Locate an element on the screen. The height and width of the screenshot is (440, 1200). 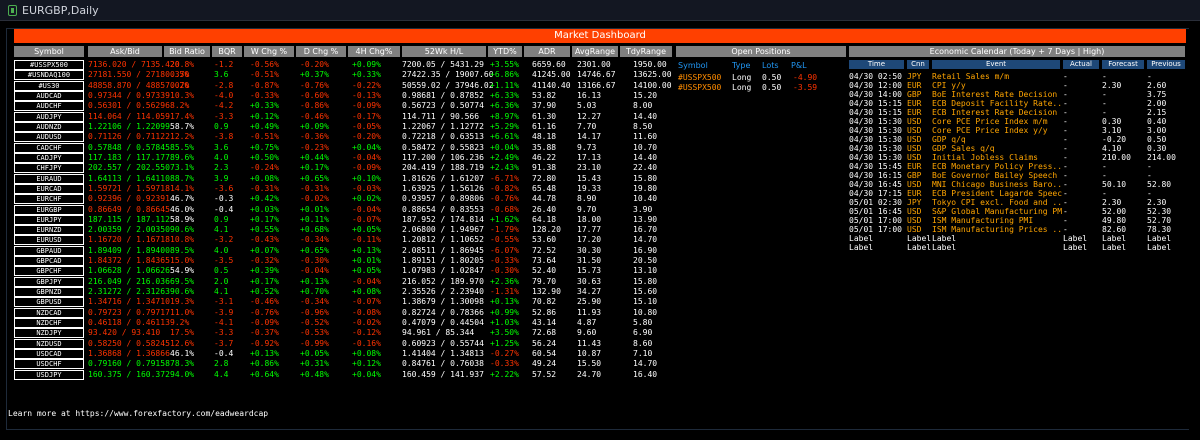
bqr-value: 3.6 is located at coordinates (221, 147).